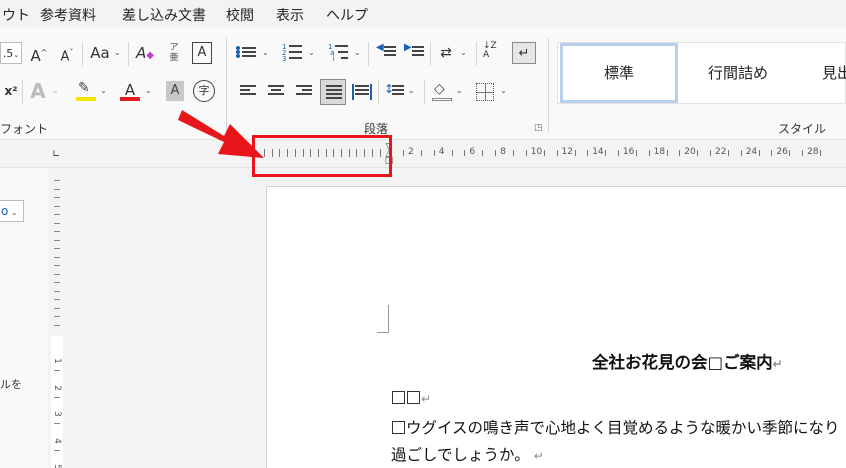 This screenshot has height=468, width=846. I want to click on vertical-ruler-number: 5, so click(57, 466).